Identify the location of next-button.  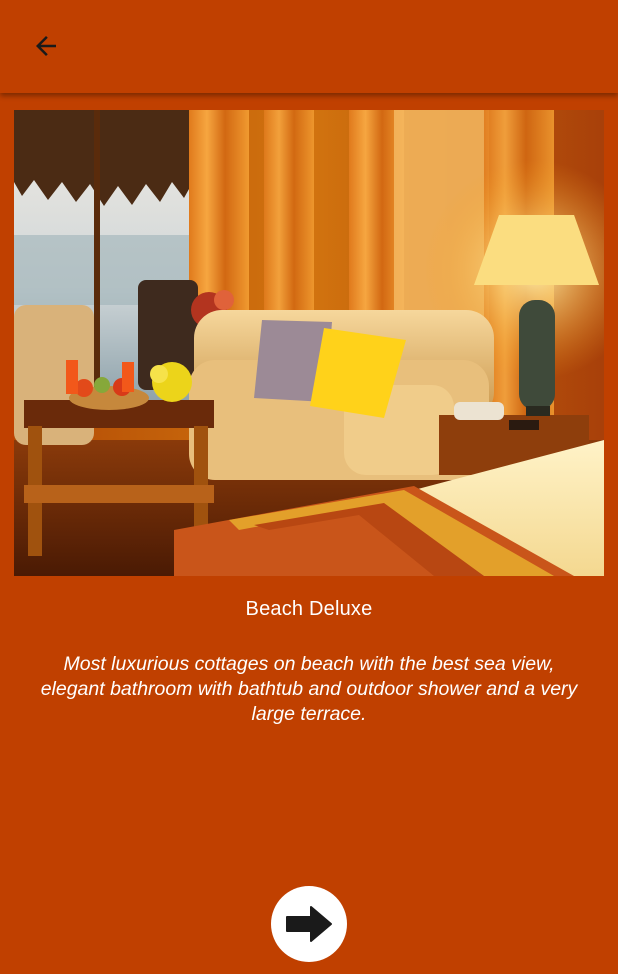
(309, 924).